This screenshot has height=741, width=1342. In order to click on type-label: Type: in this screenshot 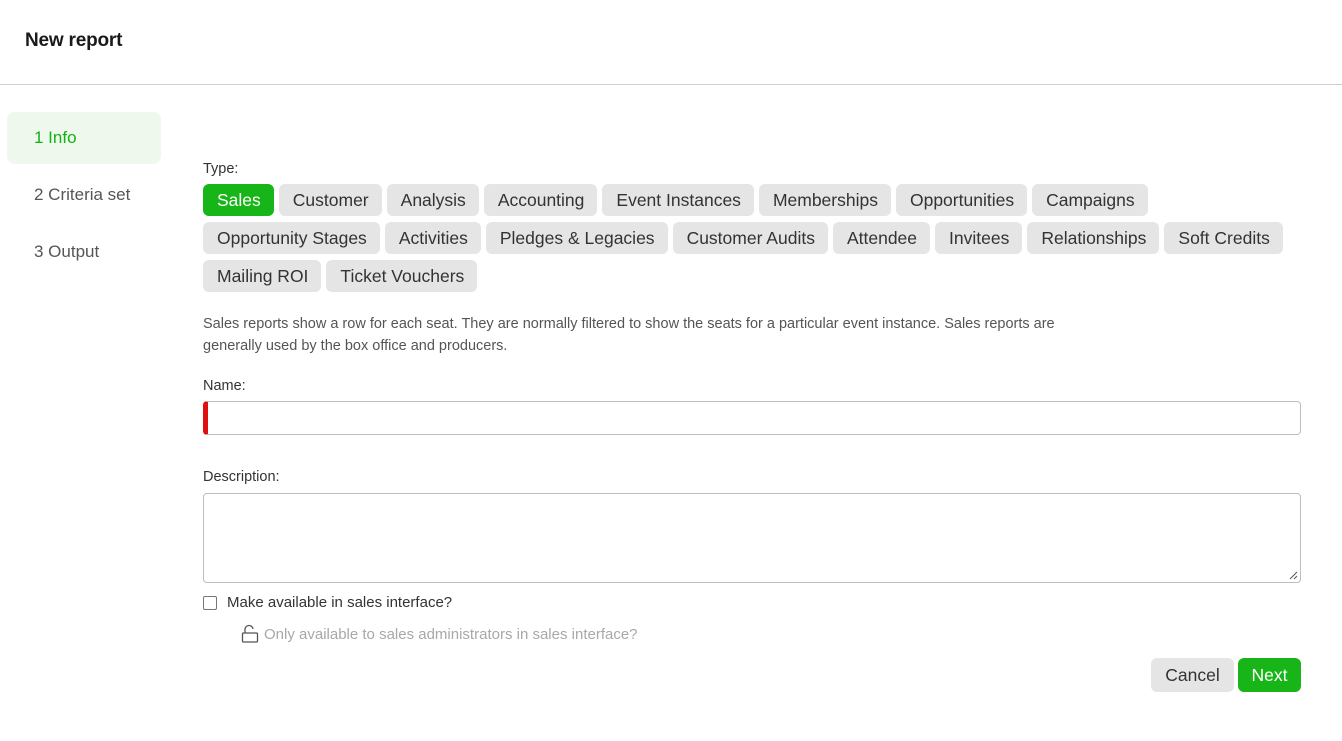, I will do `click(221, 169)`.